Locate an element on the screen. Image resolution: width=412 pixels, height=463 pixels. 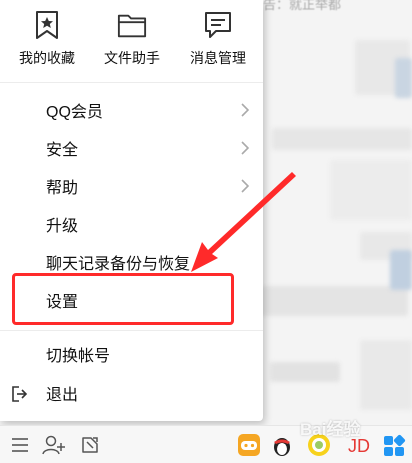
menu-item-label: 退出 is located at coordinates (62, 395).